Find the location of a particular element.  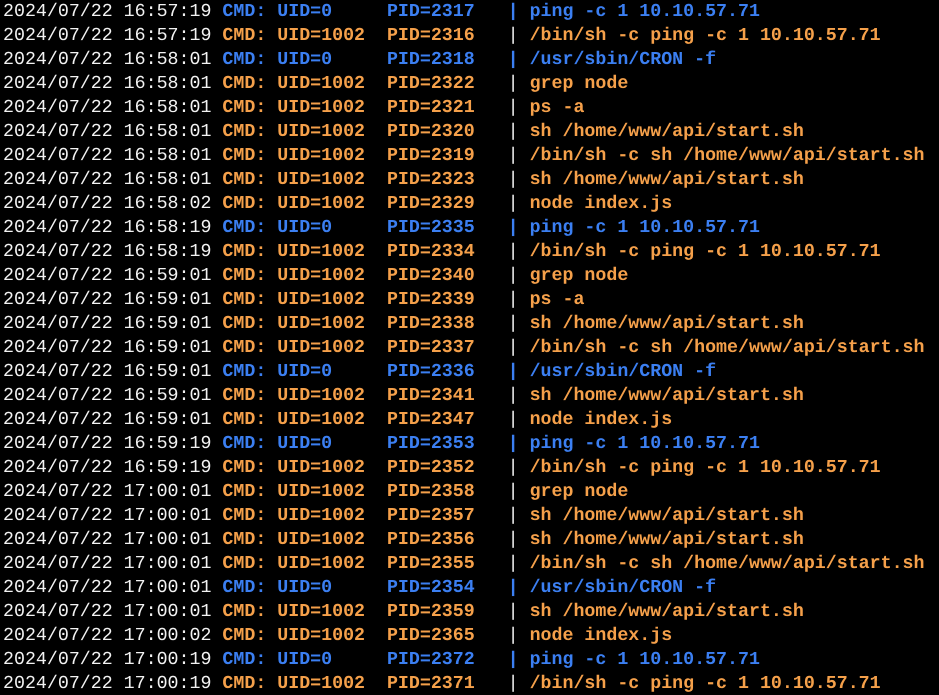

pid-text: PID=2337 is located at coordinates (430, 348).